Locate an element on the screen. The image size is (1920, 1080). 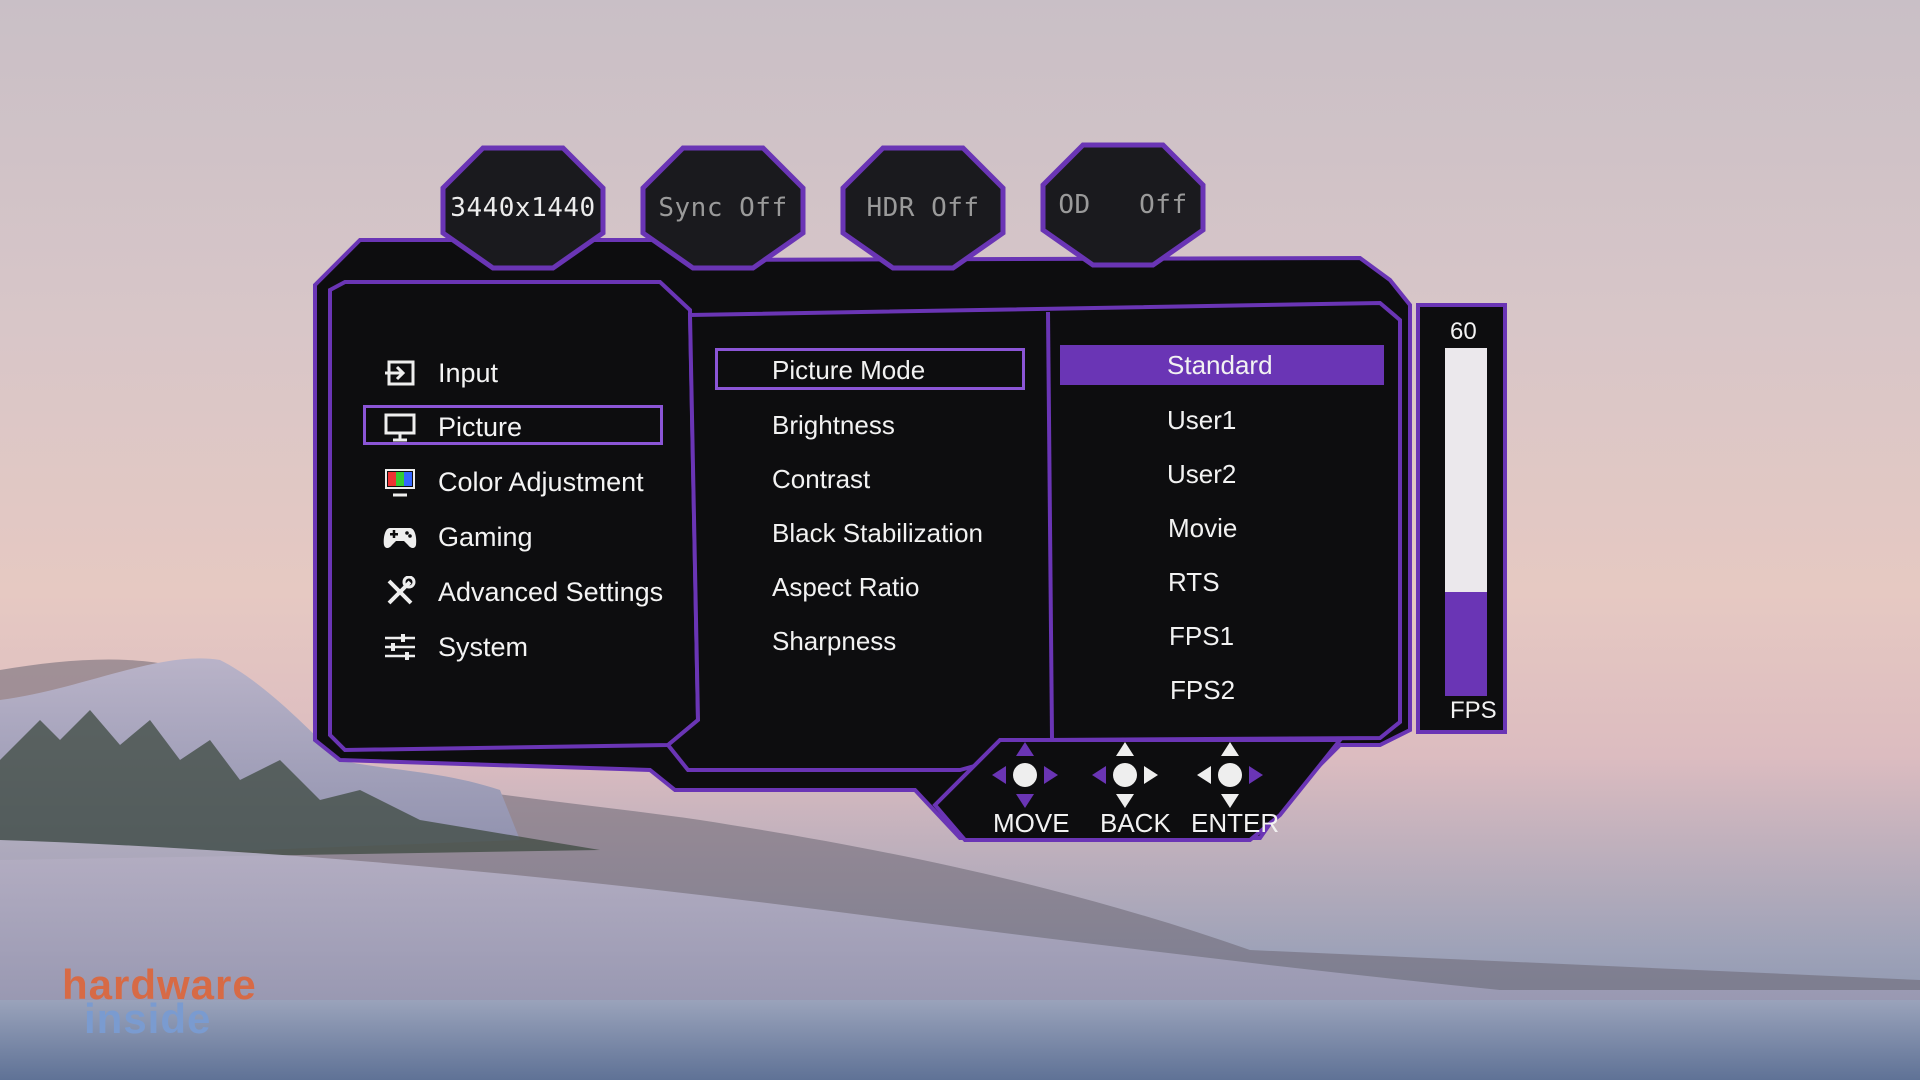
tab-sync-label: Sync Off is located at coordinates (723, 208).